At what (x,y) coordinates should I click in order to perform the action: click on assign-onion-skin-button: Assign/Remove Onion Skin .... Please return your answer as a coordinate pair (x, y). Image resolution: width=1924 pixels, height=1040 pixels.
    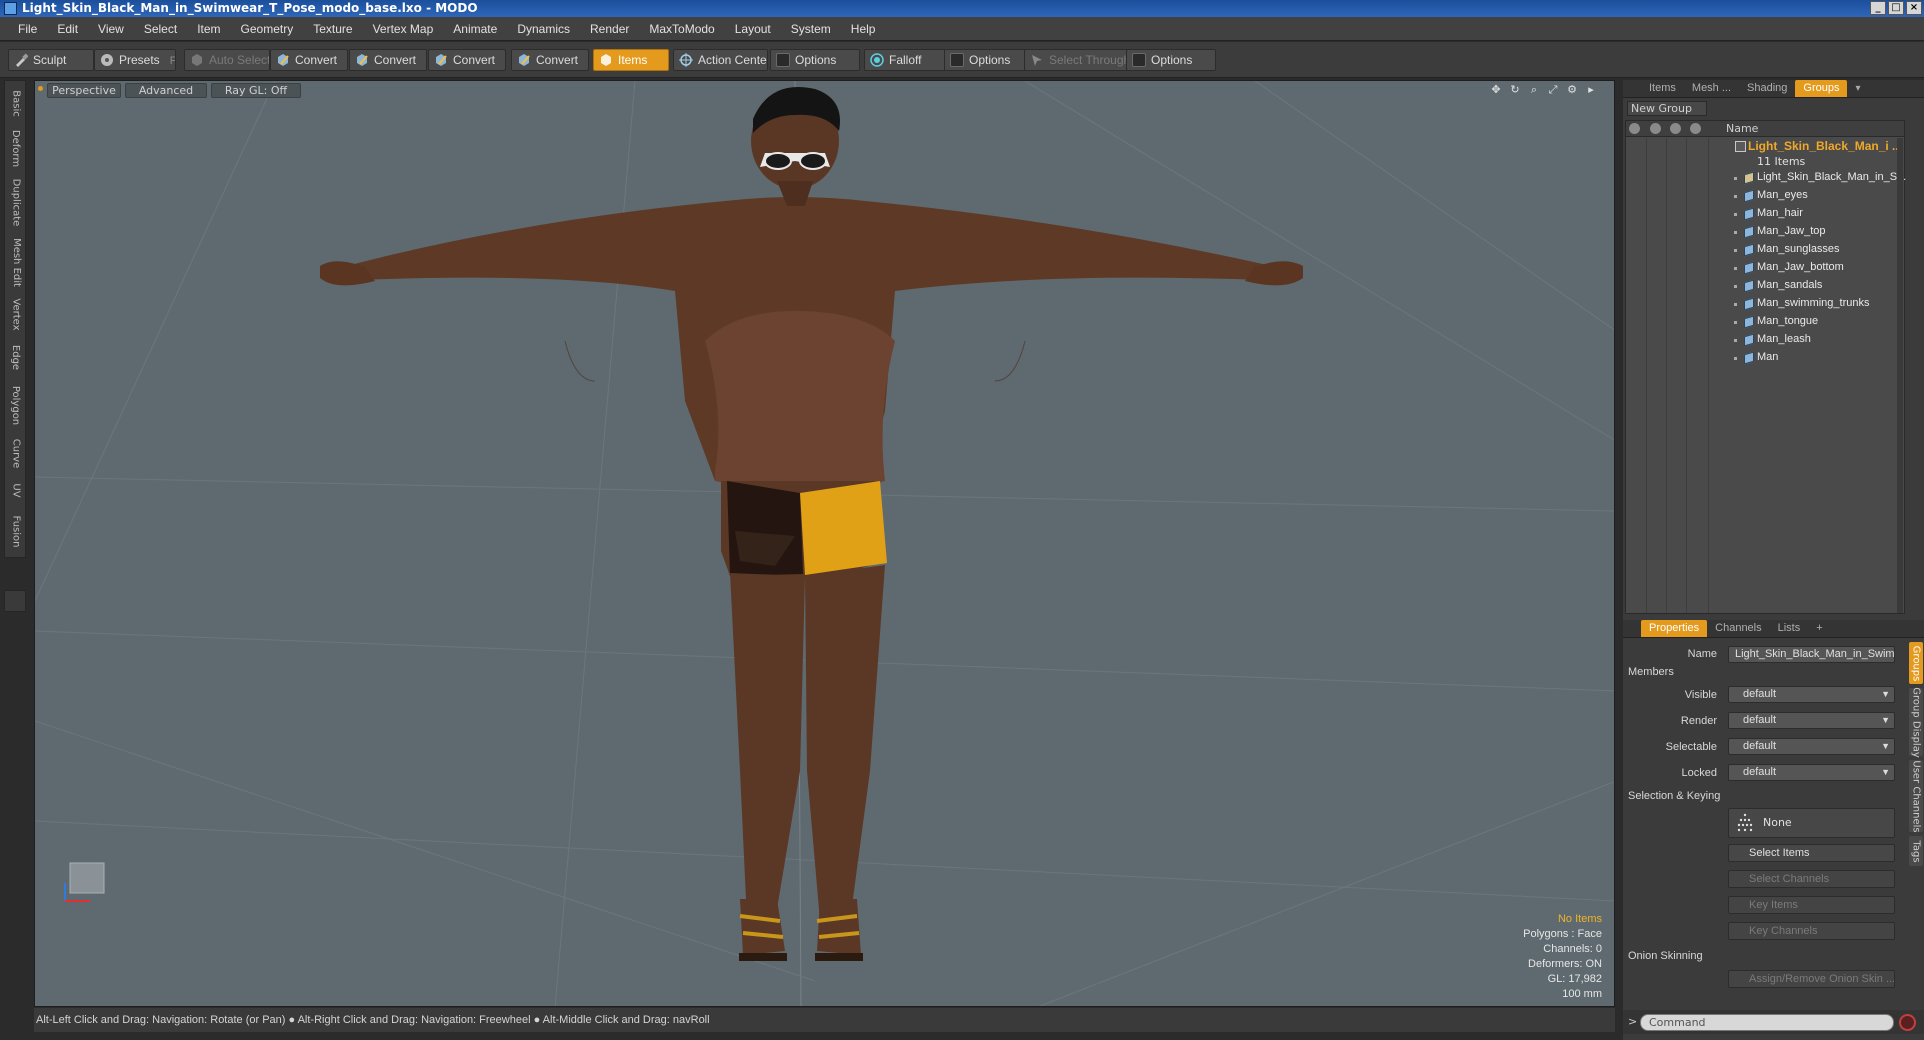
    Looking at the image, I should click on (1811, 979).